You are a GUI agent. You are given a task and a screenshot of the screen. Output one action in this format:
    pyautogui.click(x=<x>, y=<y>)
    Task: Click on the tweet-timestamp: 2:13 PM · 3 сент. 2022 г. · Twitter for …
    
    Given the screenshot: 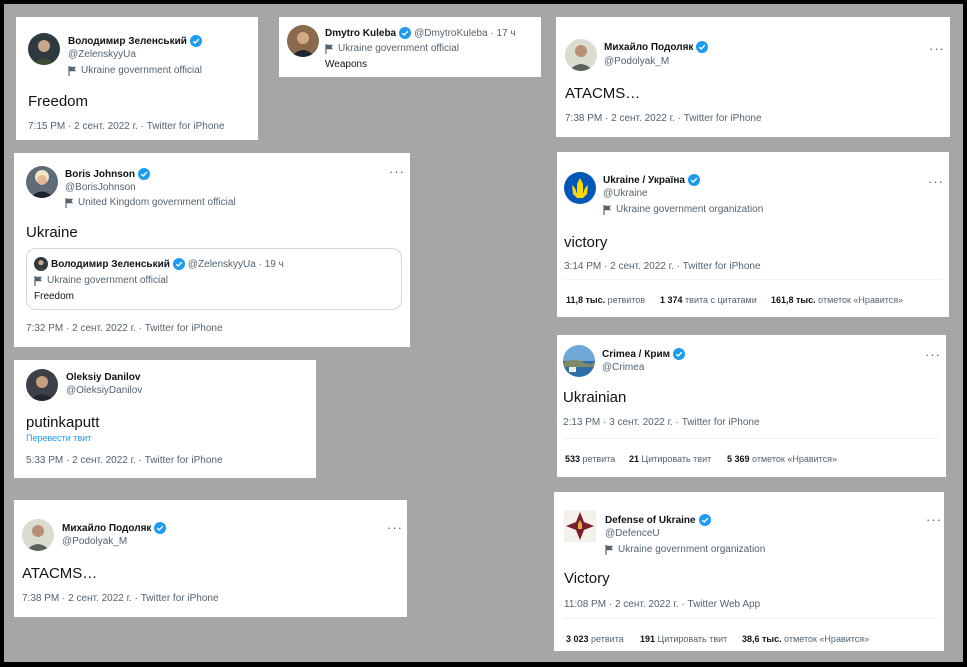 What is the action you would take?
    pyautogui.click(x=661, y=422)
    